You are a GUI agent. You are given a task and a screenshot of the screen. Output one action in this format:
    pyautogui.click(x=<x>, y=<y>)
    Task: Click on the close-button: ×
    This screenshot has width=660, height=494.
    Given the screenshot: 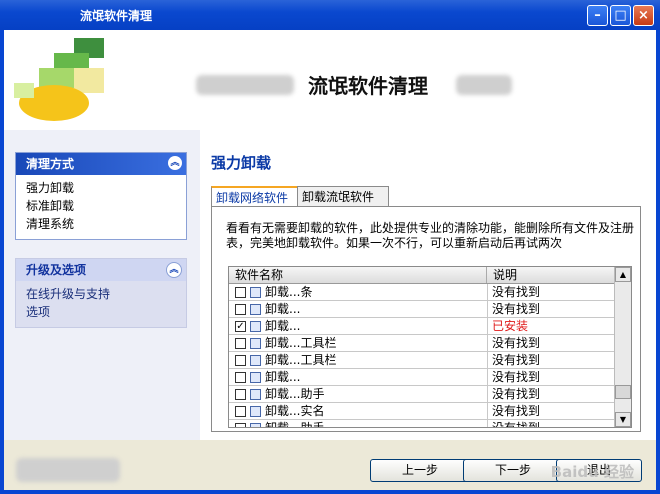 What is the action you would take?
    pyautogui.click(x=643, y=15)
    